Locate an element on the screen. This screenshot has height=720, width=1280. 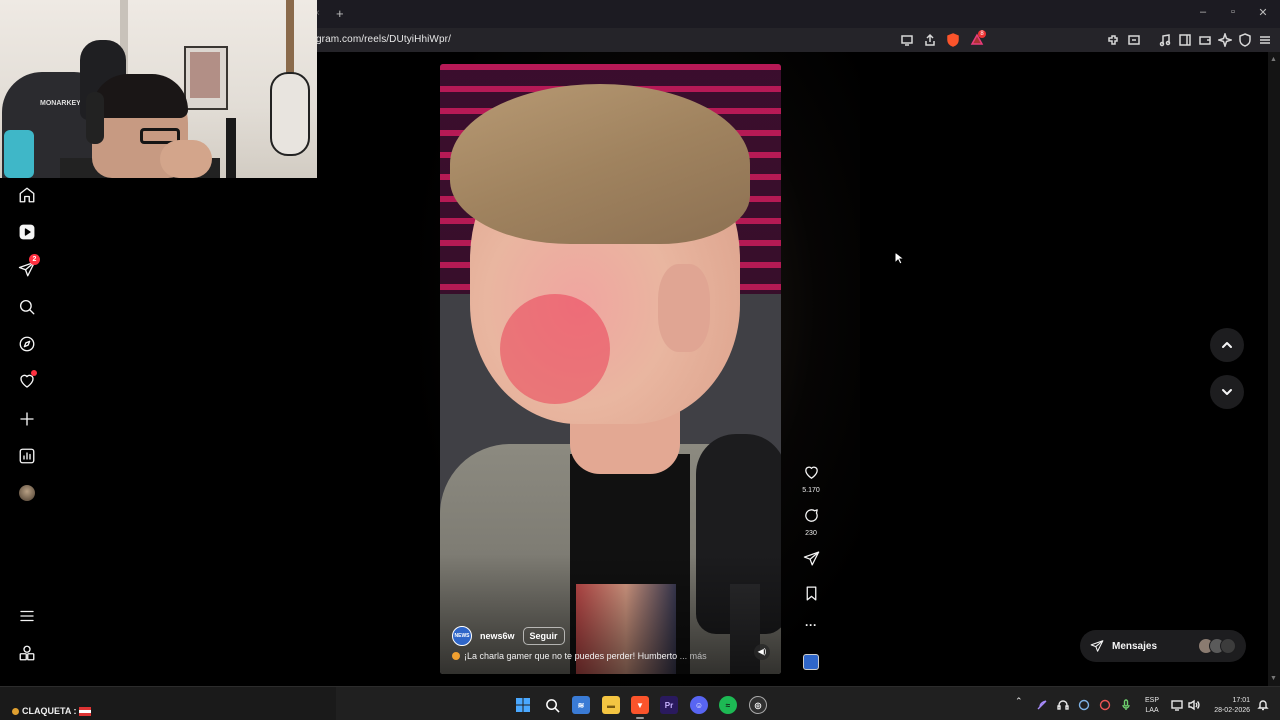
sidebar-item-dashboard is located at coordinates (27, 456).